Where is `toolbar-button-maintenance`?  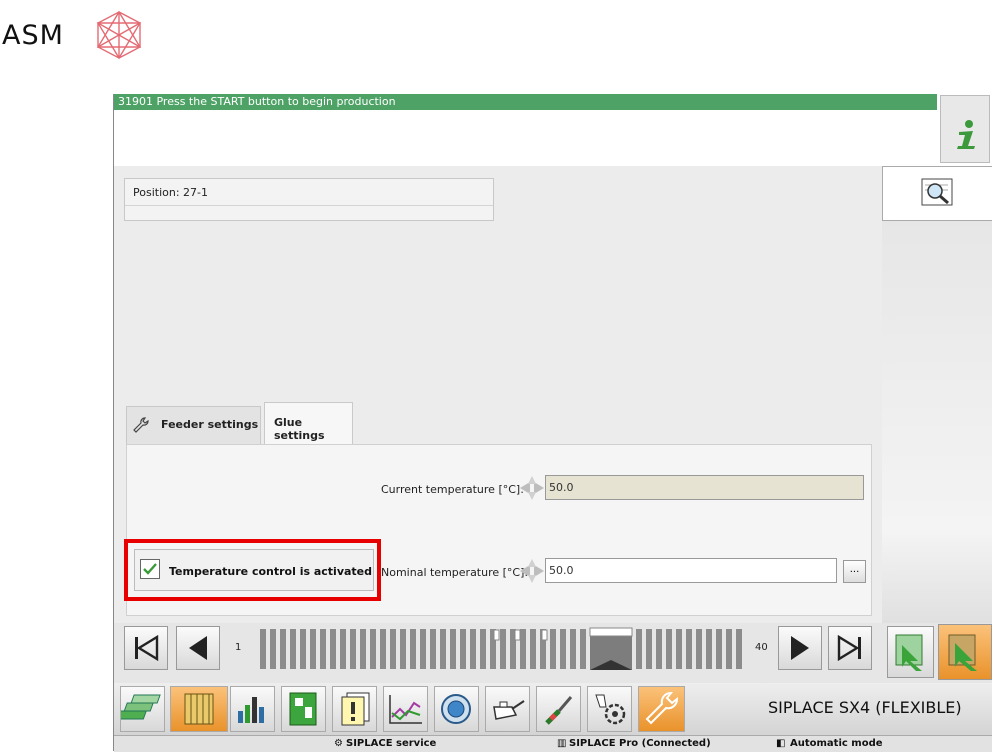 toolbar-button-maintenance is located at coordinates (609, 709).